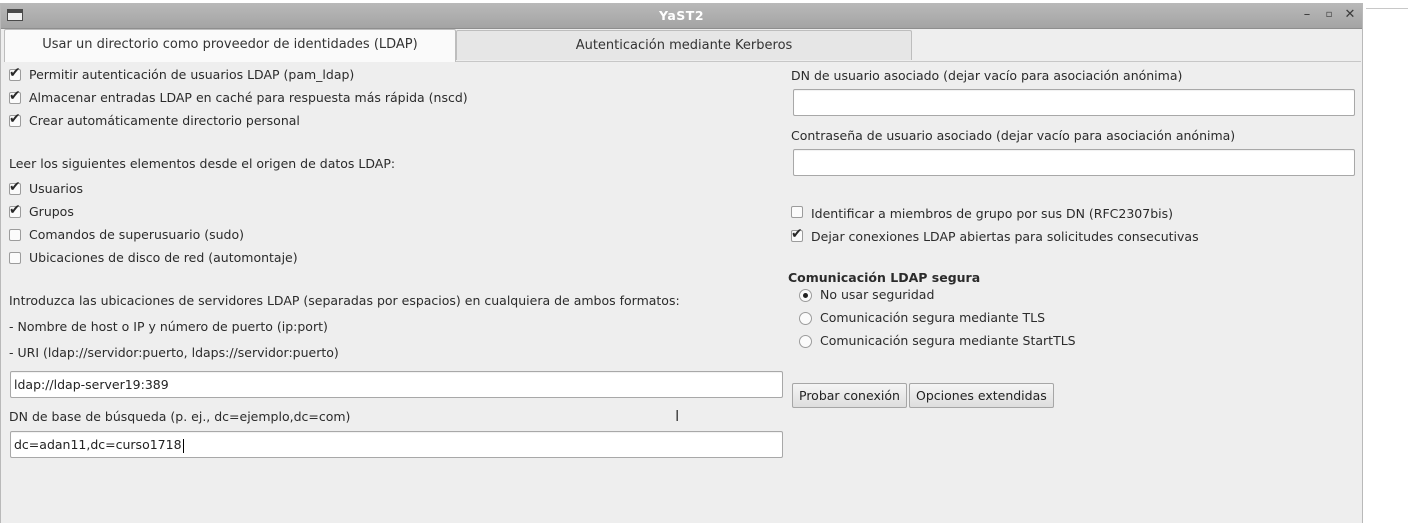  I want to click on label-starttls: Comunicación segura mediante StartTLS, so click(948, 340).